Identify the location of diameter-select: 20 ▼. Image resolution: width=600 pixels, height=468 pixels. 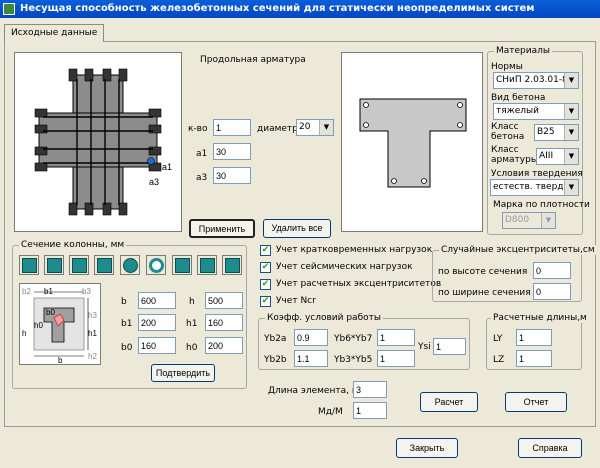
(315, 127).